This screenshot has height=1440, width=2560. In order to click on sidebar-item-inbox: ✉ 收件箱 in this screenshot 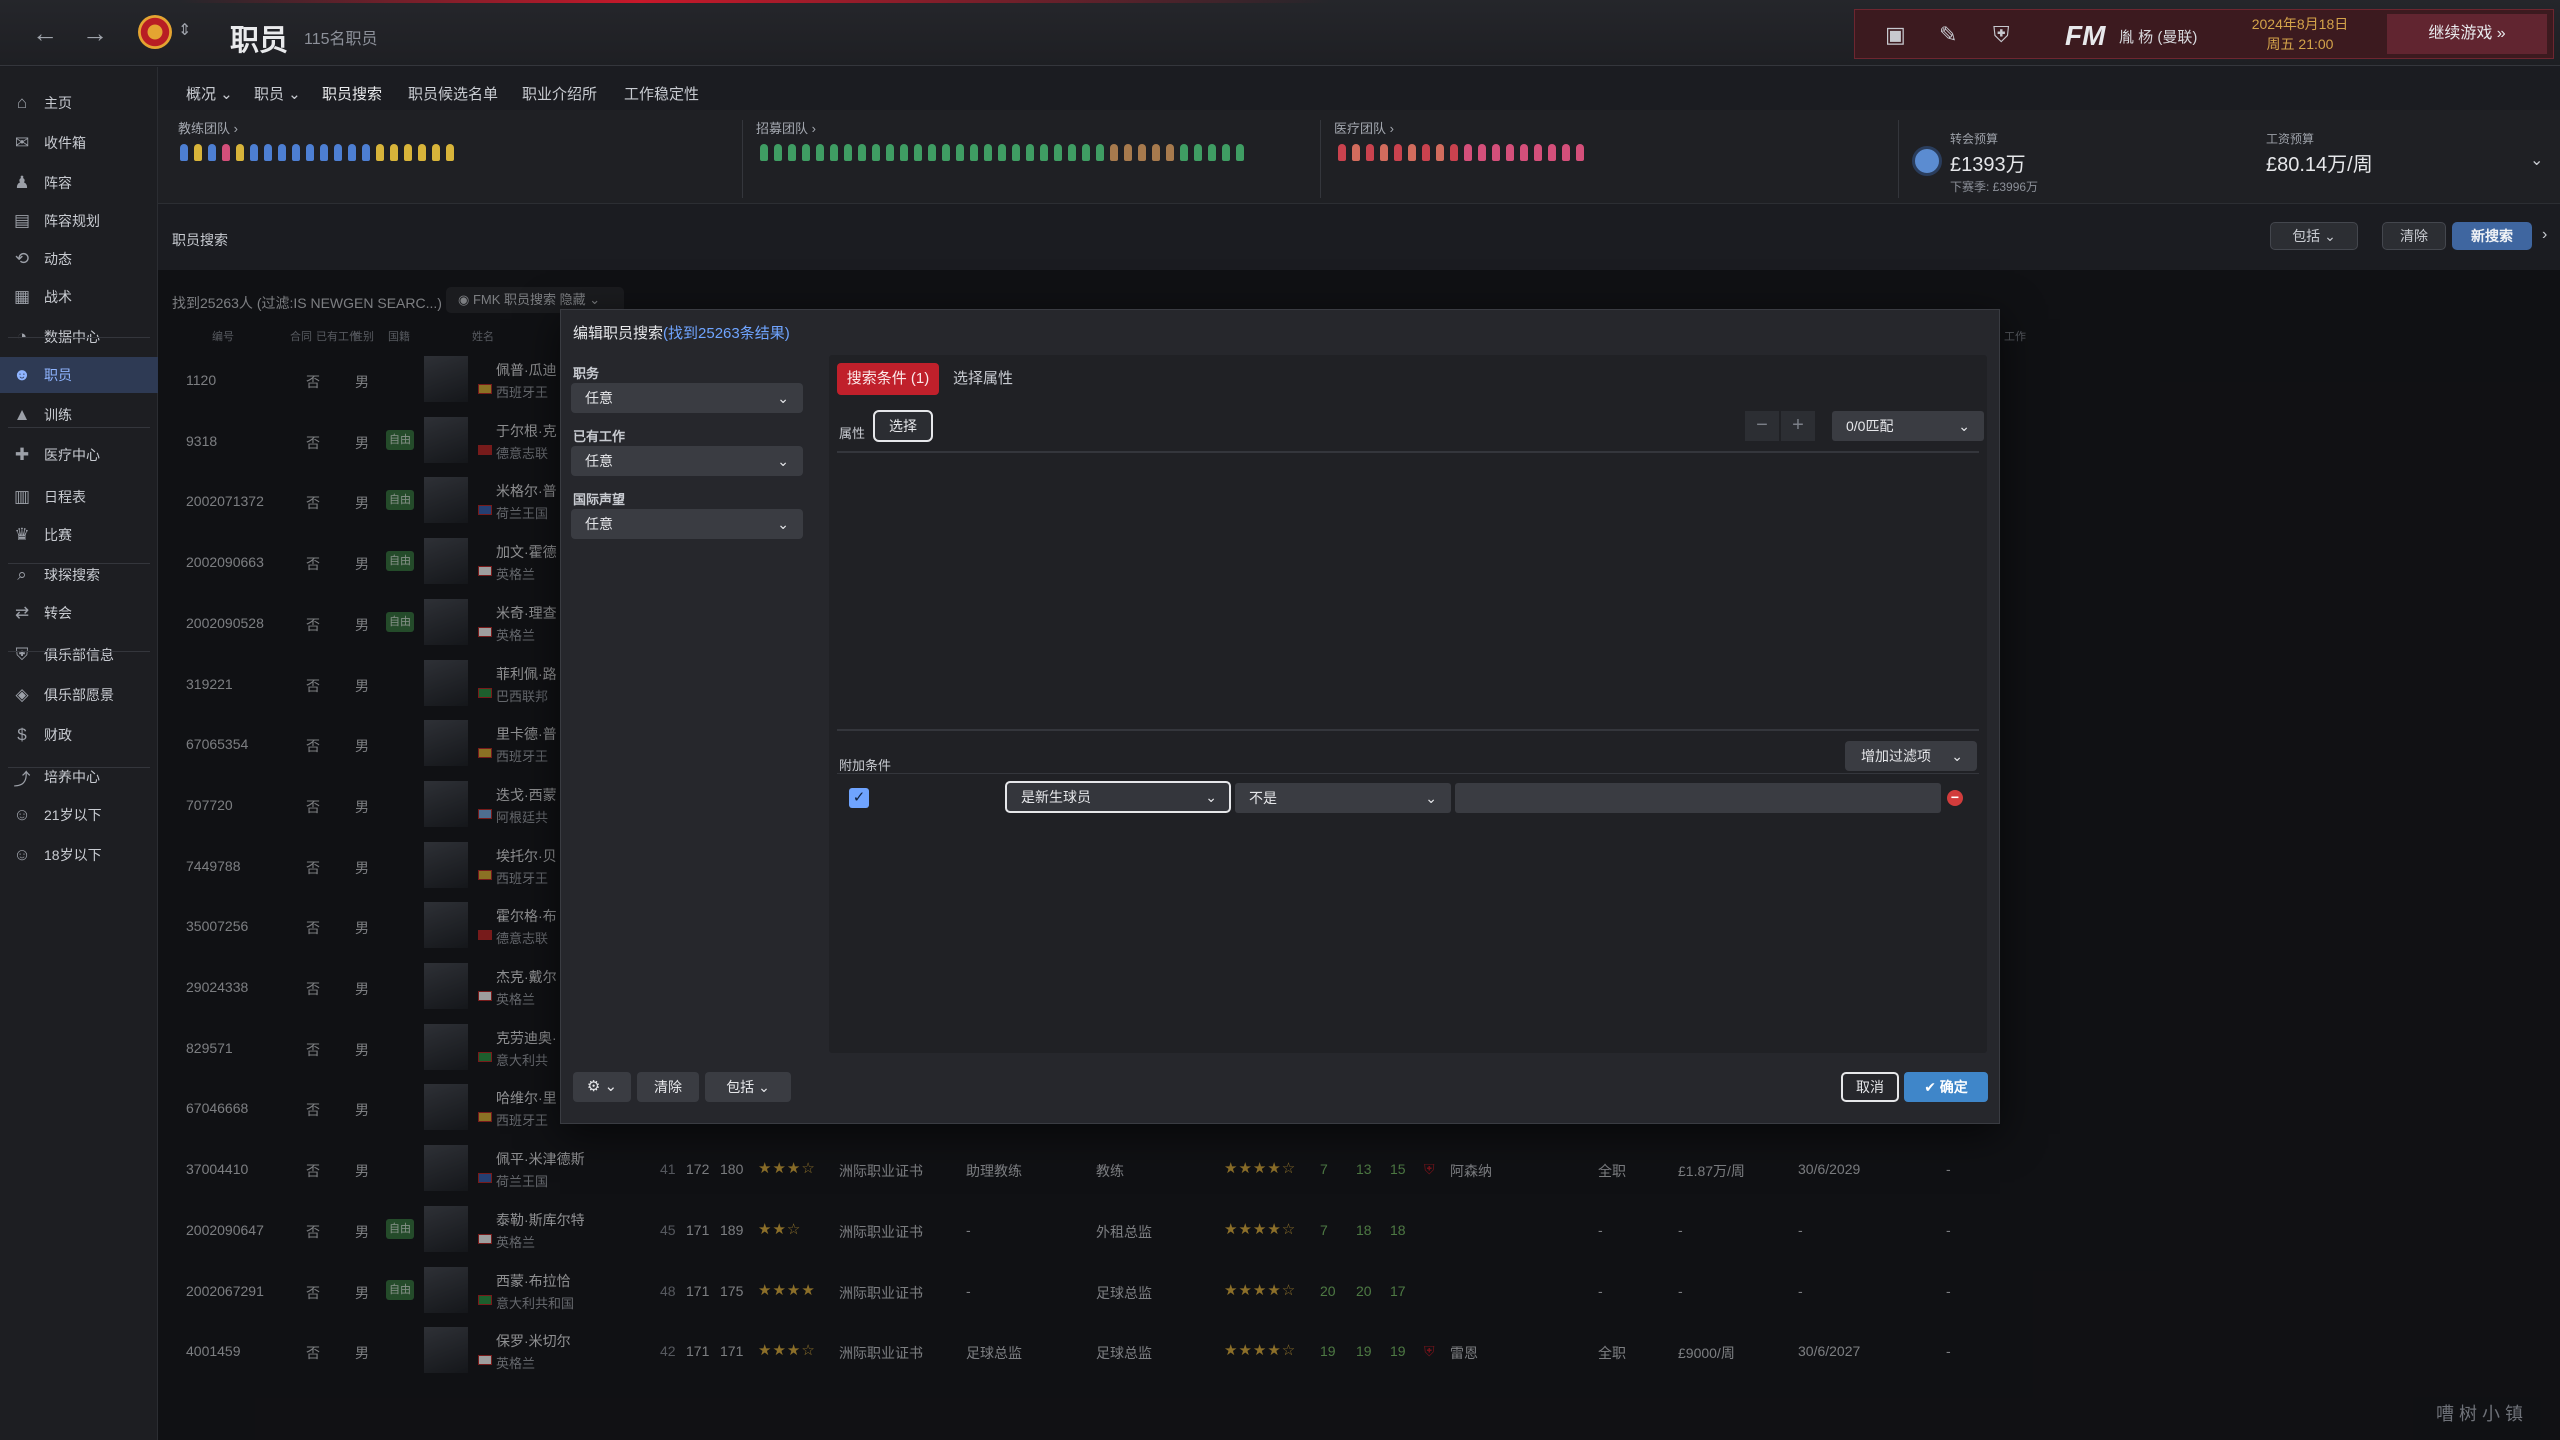, I will do `click(79, 143)`.